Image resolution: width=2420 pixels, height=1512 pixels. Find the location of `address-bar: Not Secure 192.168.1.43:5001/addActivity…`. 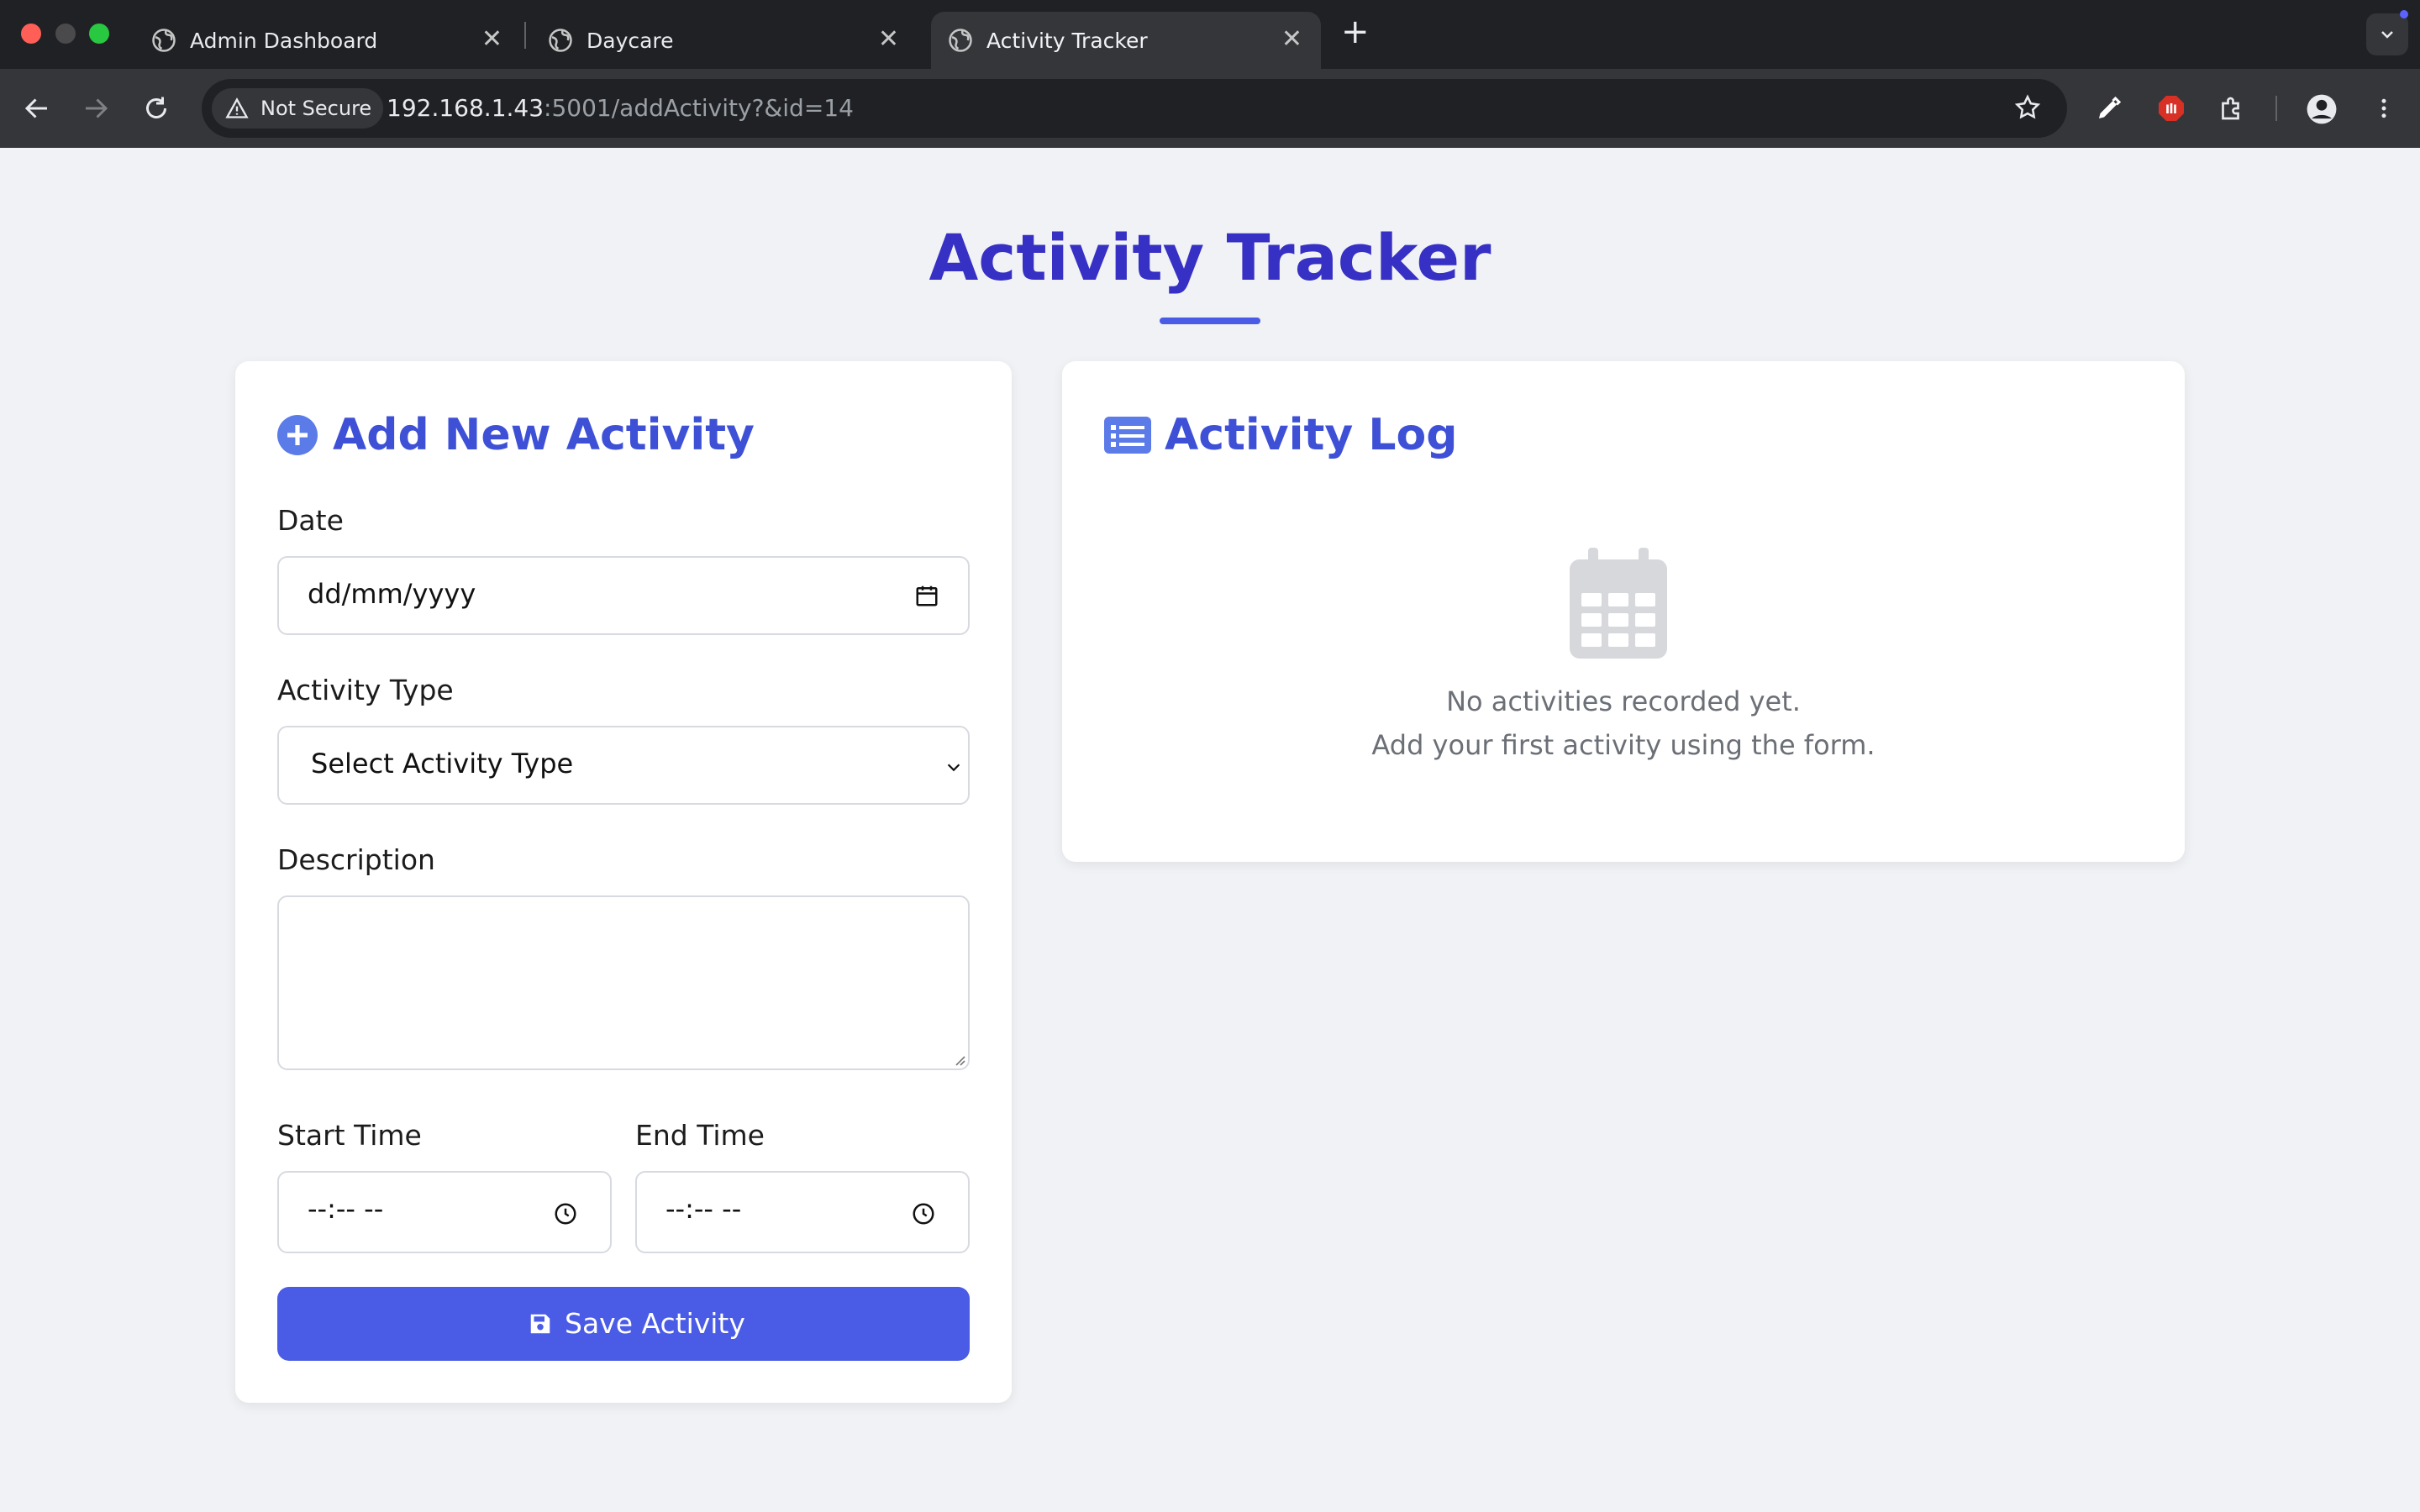

address-bar: Not Secure 192.168.1.43:5001/addActivity… is located at coordinates (1134, 108).